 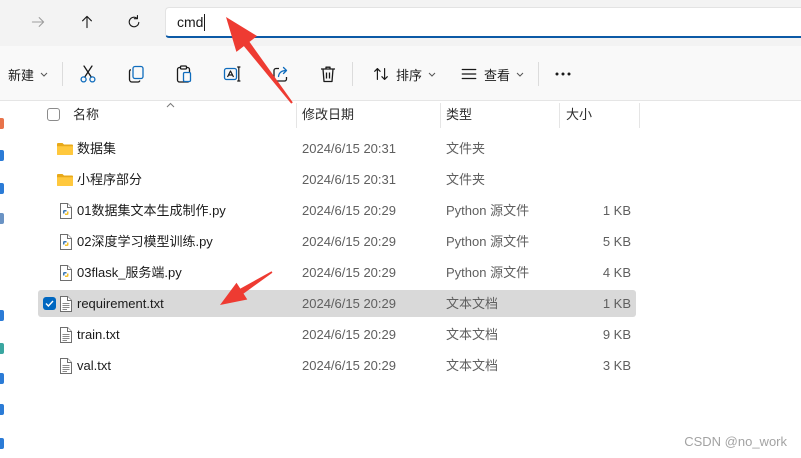 What do you see at coordinates (86, 115) in the screenshot?
I see `column-header-name: 名称` at bounding box center [86, 115].